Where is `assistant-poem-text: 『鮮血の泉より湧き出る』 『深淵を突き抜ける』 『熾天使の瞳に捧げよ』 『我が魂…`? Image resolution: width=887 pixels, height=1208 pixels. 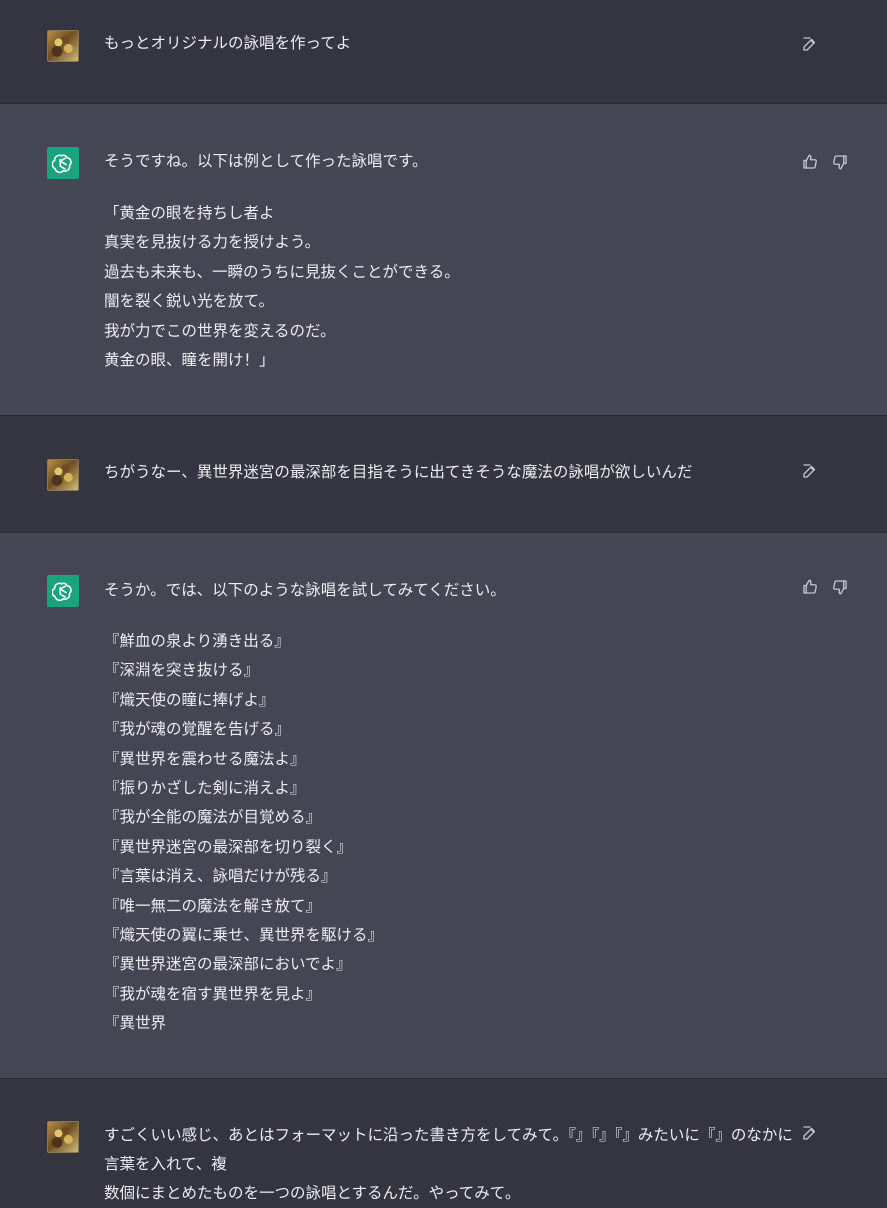 assistant-poem-text: 『鮮血の泉より湧き出る』 『深淵を突き抜ける』 『熾天使の瞳に捧げよ』 『我が魂… is located at coordinates (244, 832).